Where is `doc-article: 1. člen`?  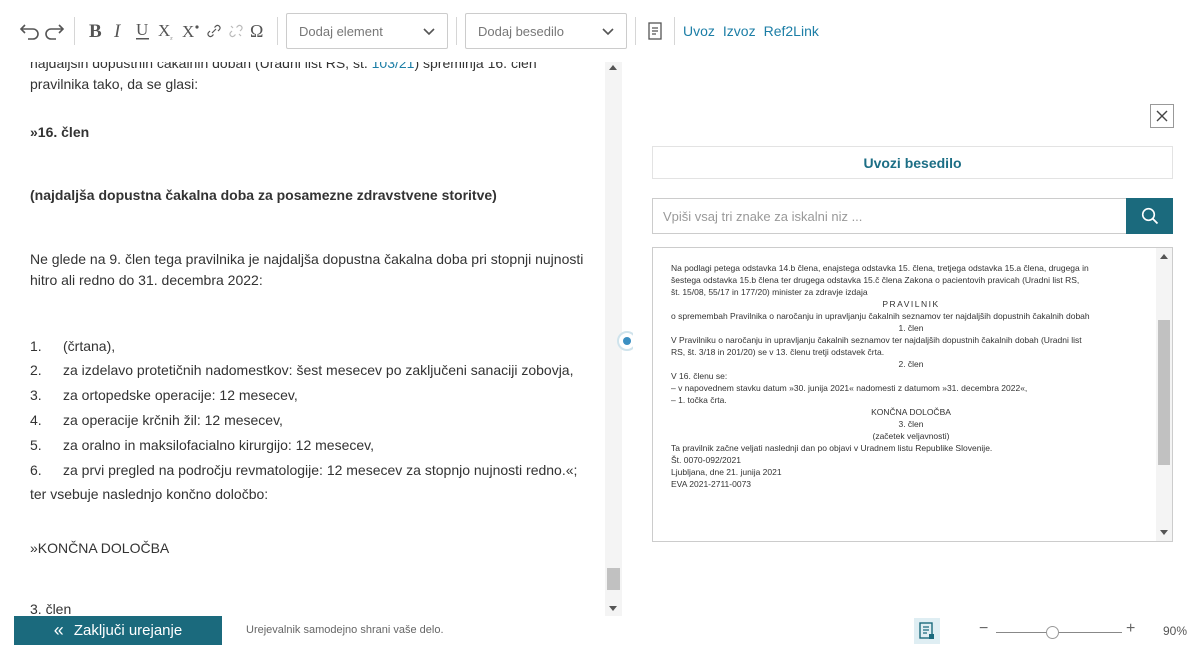
doc-article: 1. člen is located at coordinates (911, 328).